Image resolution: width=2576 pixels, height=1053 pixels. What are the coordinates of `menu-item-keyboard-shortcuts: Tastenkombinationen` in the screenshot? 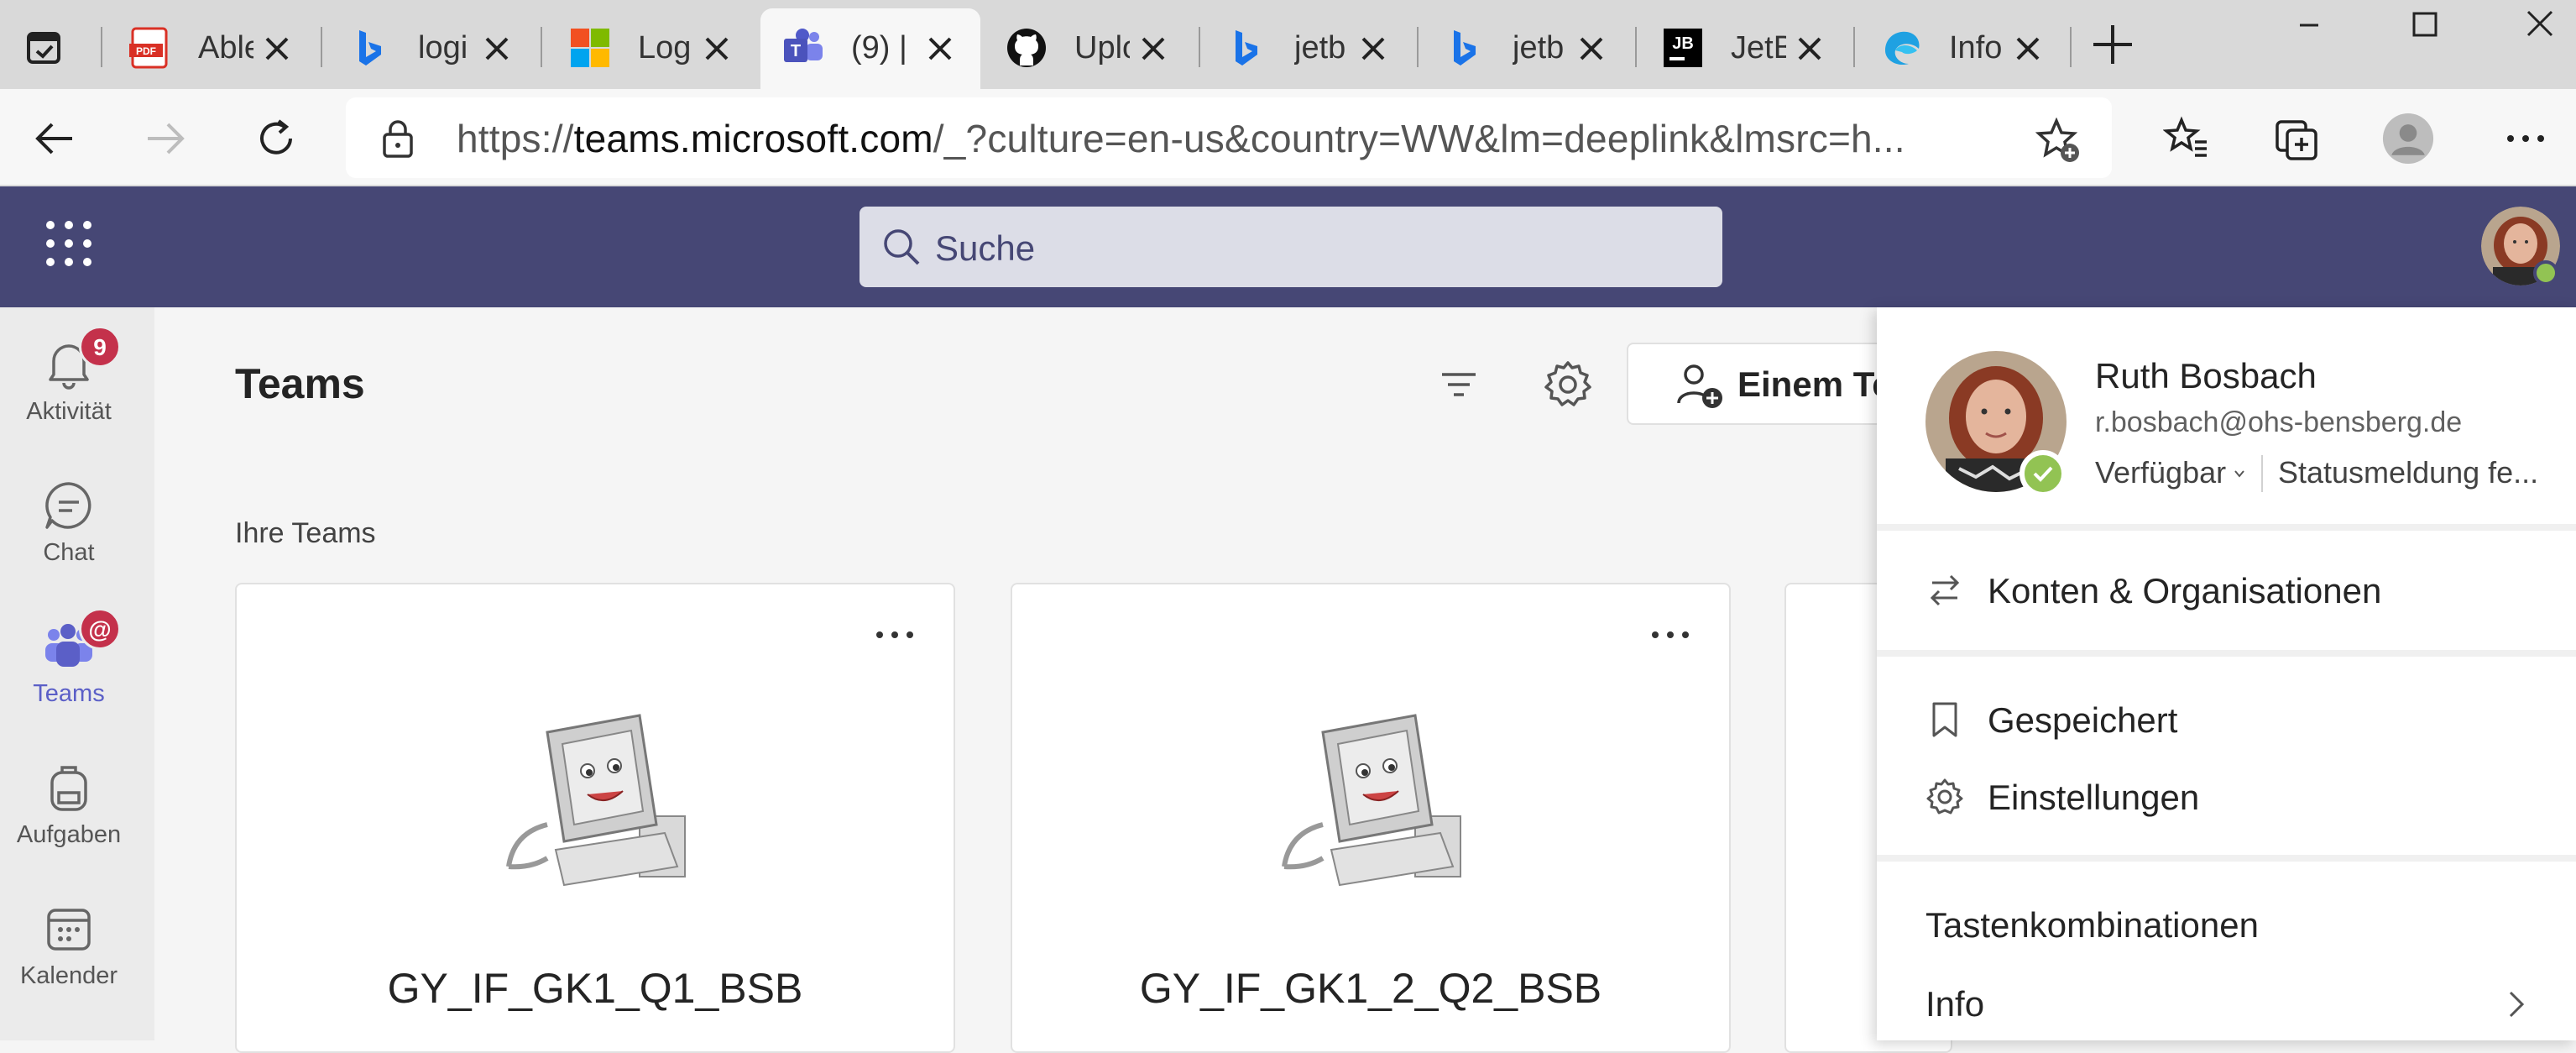 It's located at (2226, 924).